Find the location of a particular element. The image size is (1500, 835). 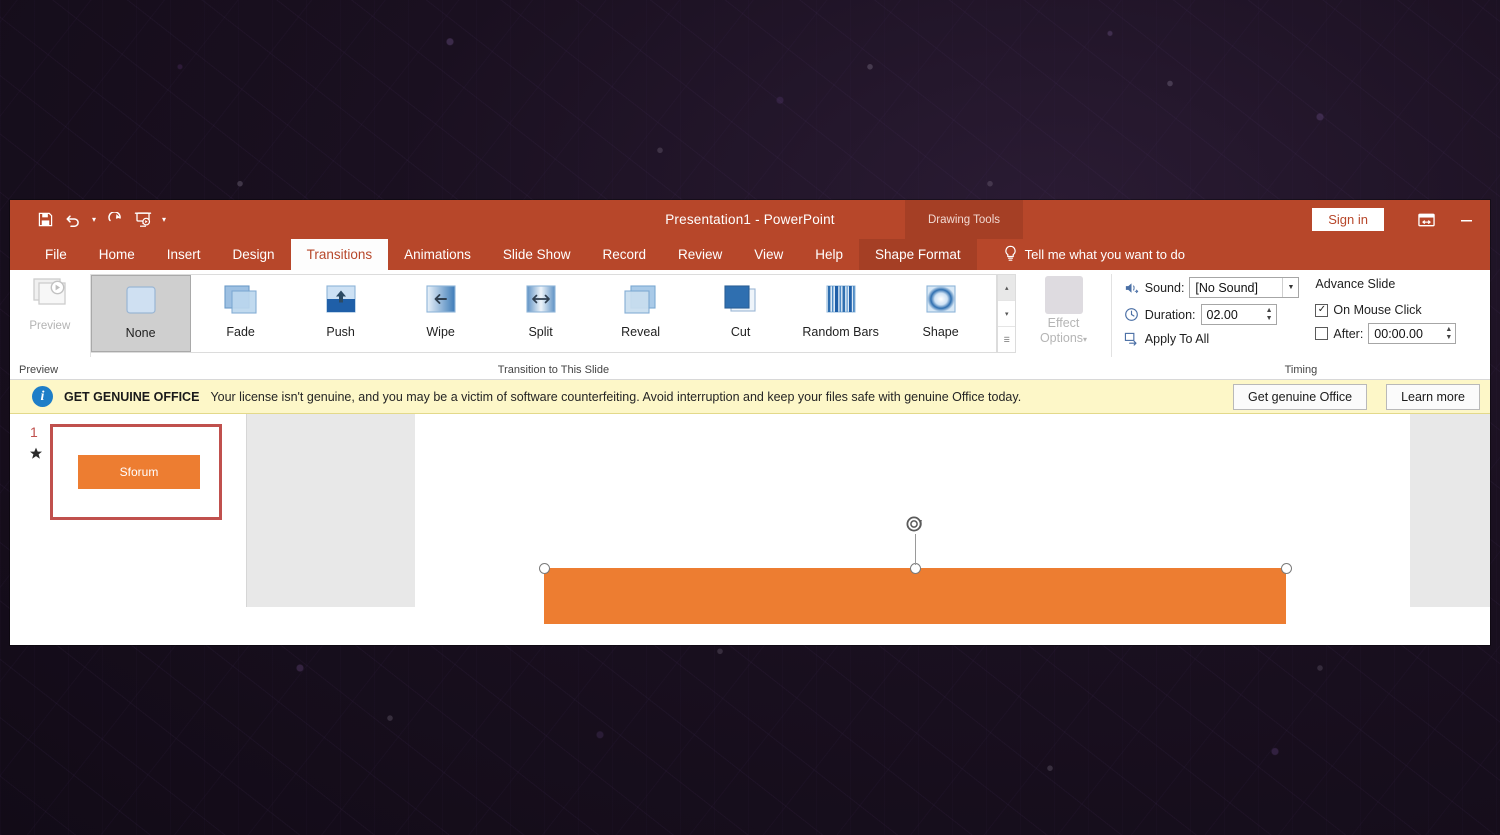

tab-record: Record is located at coordinates (624, 254).